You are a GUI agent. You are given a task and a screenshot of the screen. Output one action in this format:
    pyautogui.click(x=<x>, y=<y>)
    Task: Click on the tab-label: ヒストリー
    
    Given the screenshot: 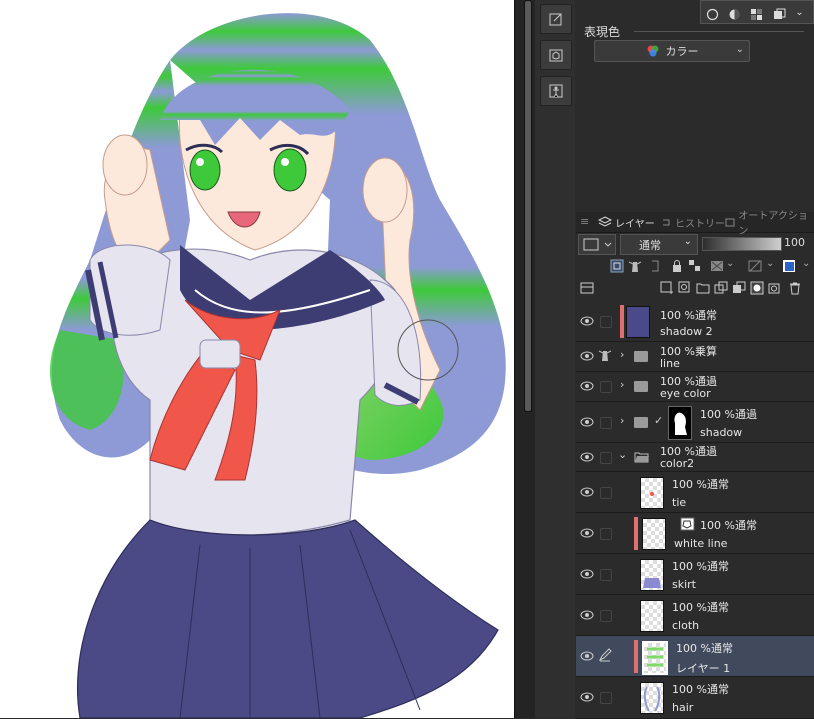 What is the action you would take?
    pyautogui.click(x=700, y=224)
    